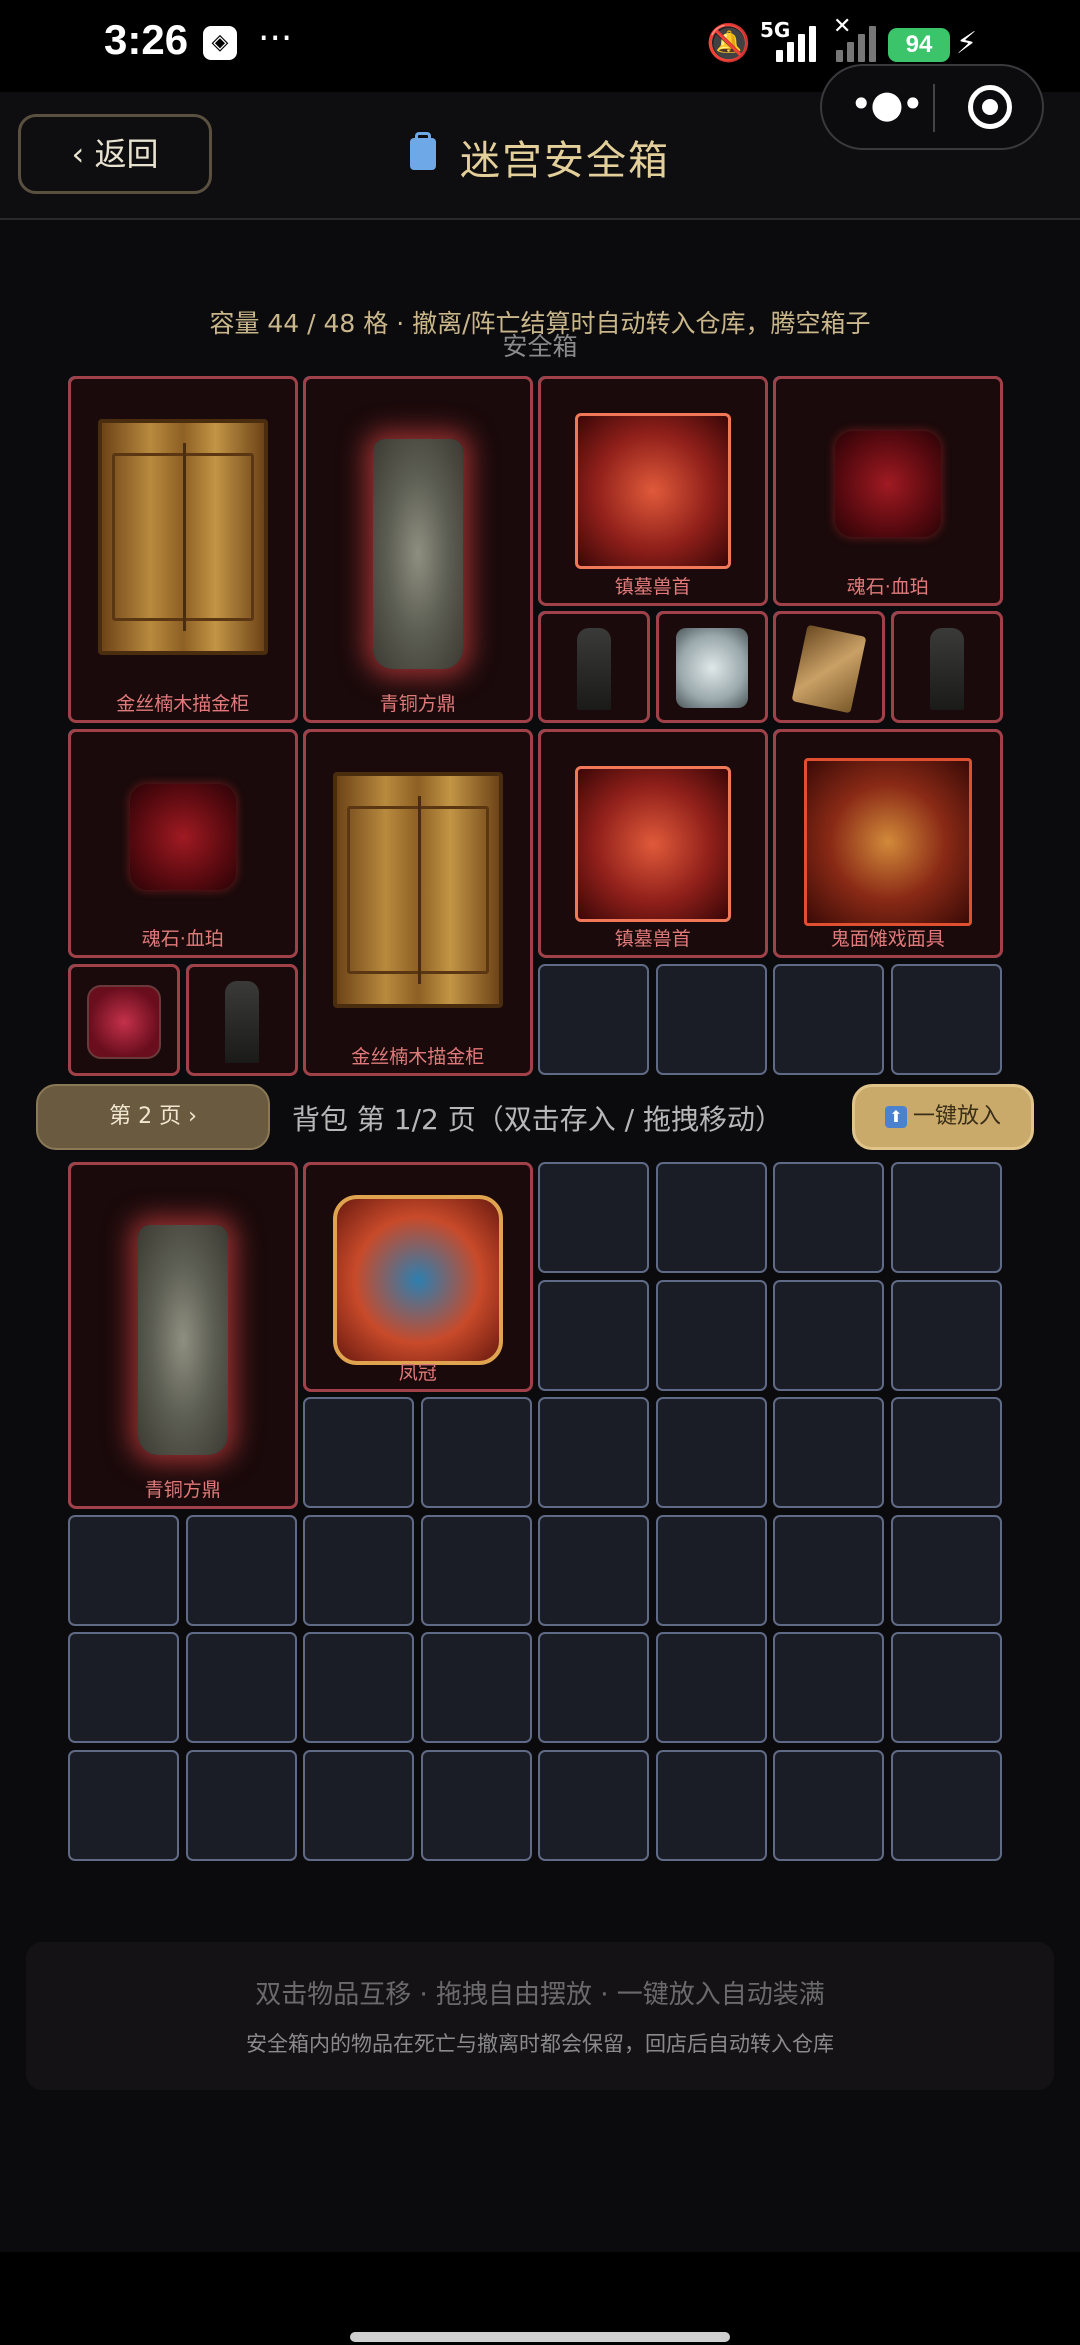  I want to click on item-label: 魂石·血珀, so click(182, 939).